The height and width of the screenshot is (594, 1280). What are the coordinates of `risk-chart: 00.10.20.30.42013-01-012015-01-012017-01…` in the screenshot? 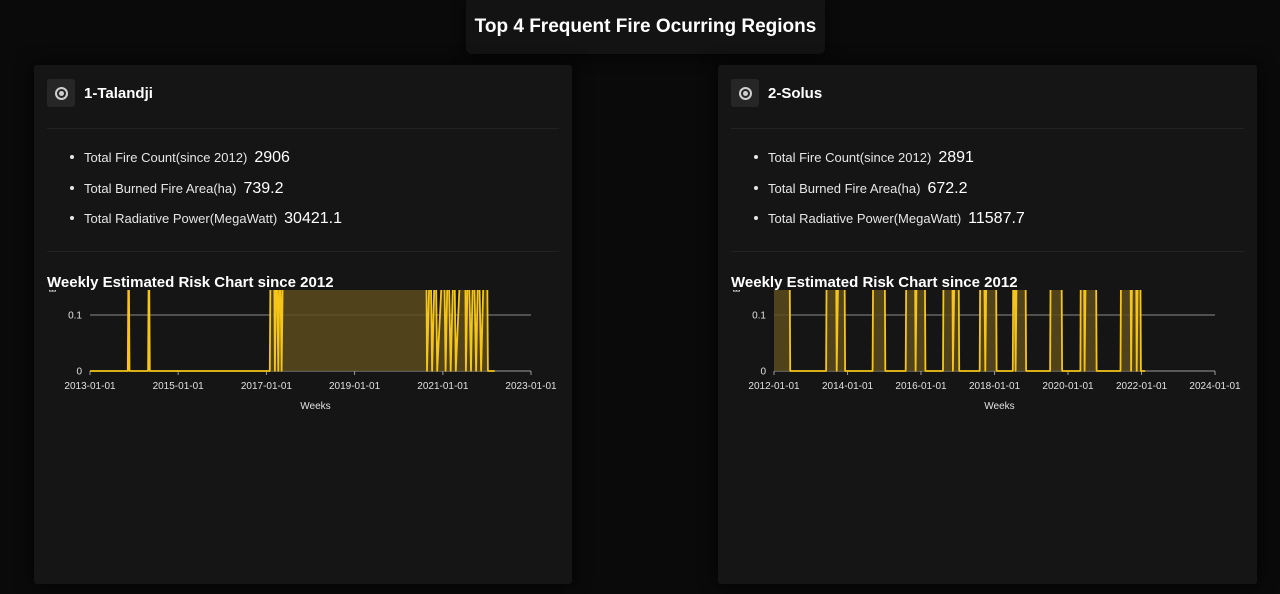 It's located at (302, 351).